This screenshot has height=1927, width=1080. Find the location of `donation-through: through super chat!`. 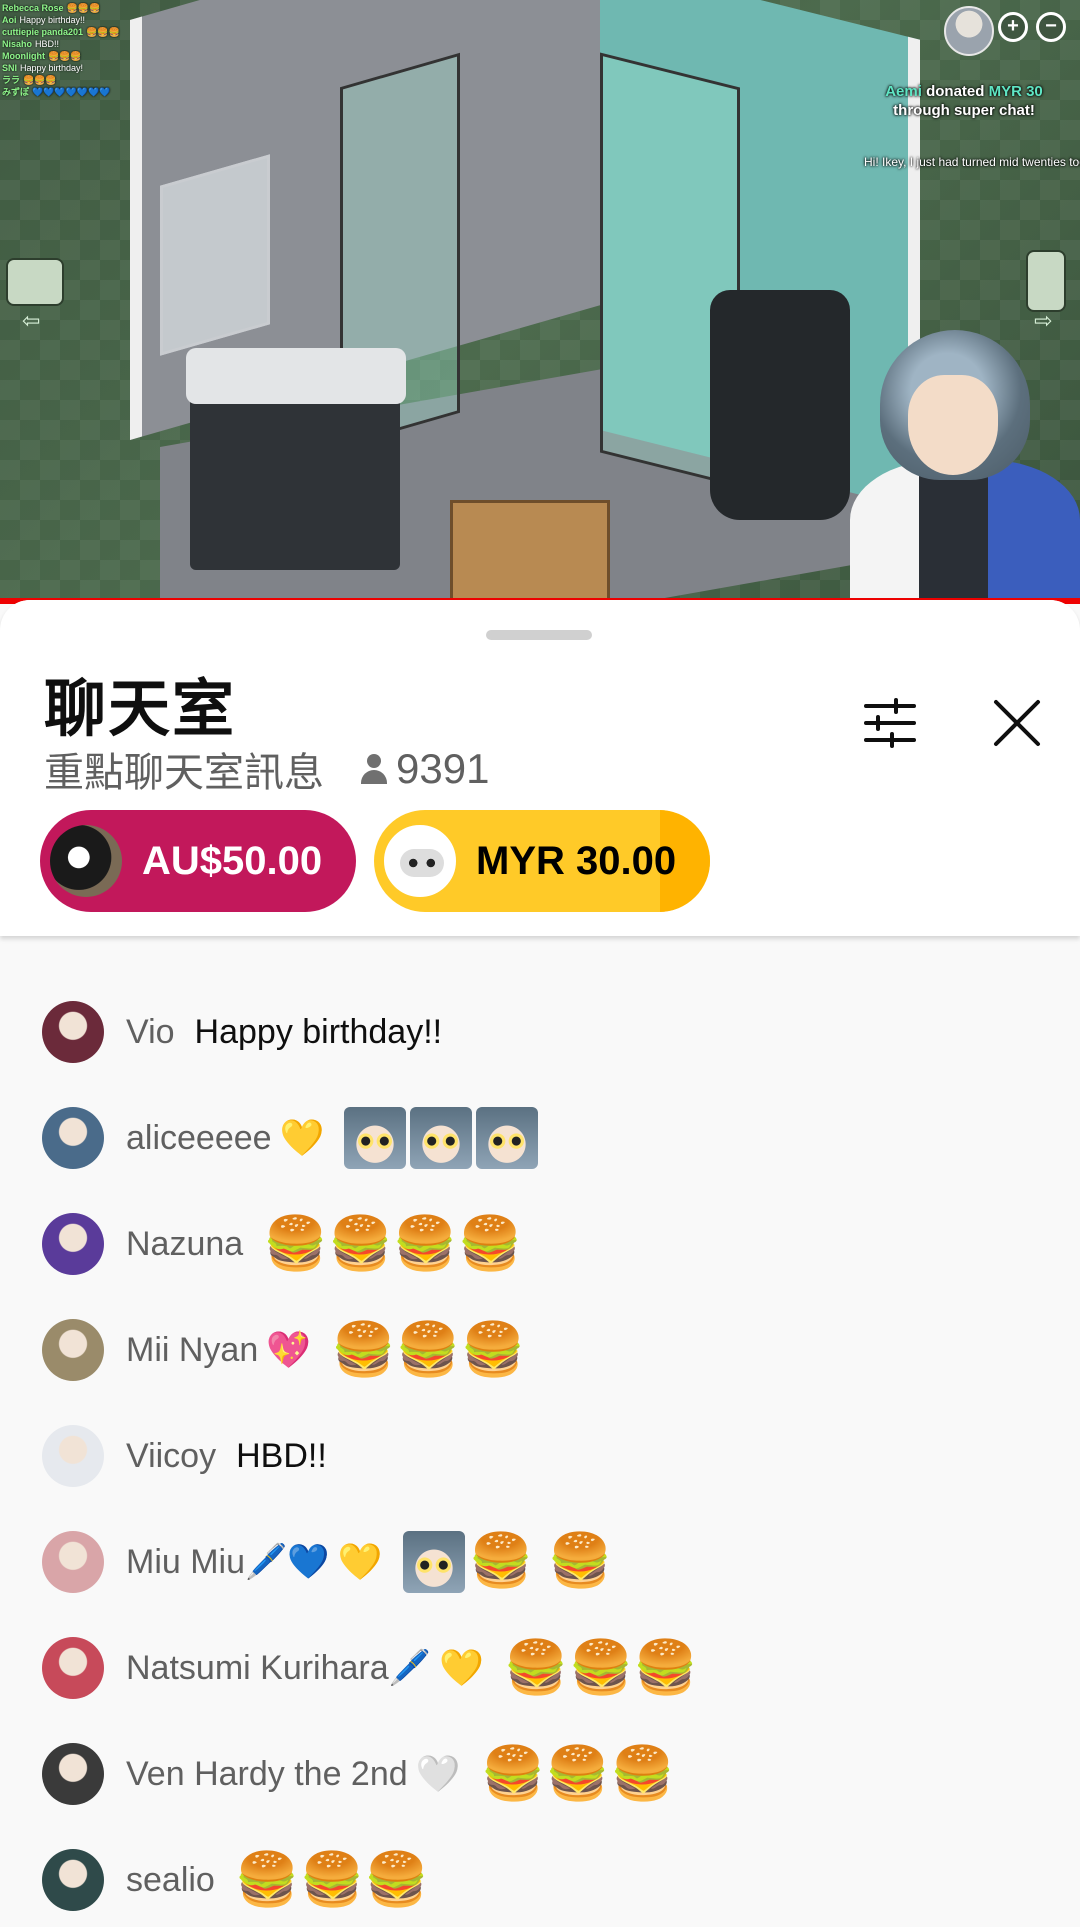

donation-through: through super chat! is located at coordinates (964, 110).